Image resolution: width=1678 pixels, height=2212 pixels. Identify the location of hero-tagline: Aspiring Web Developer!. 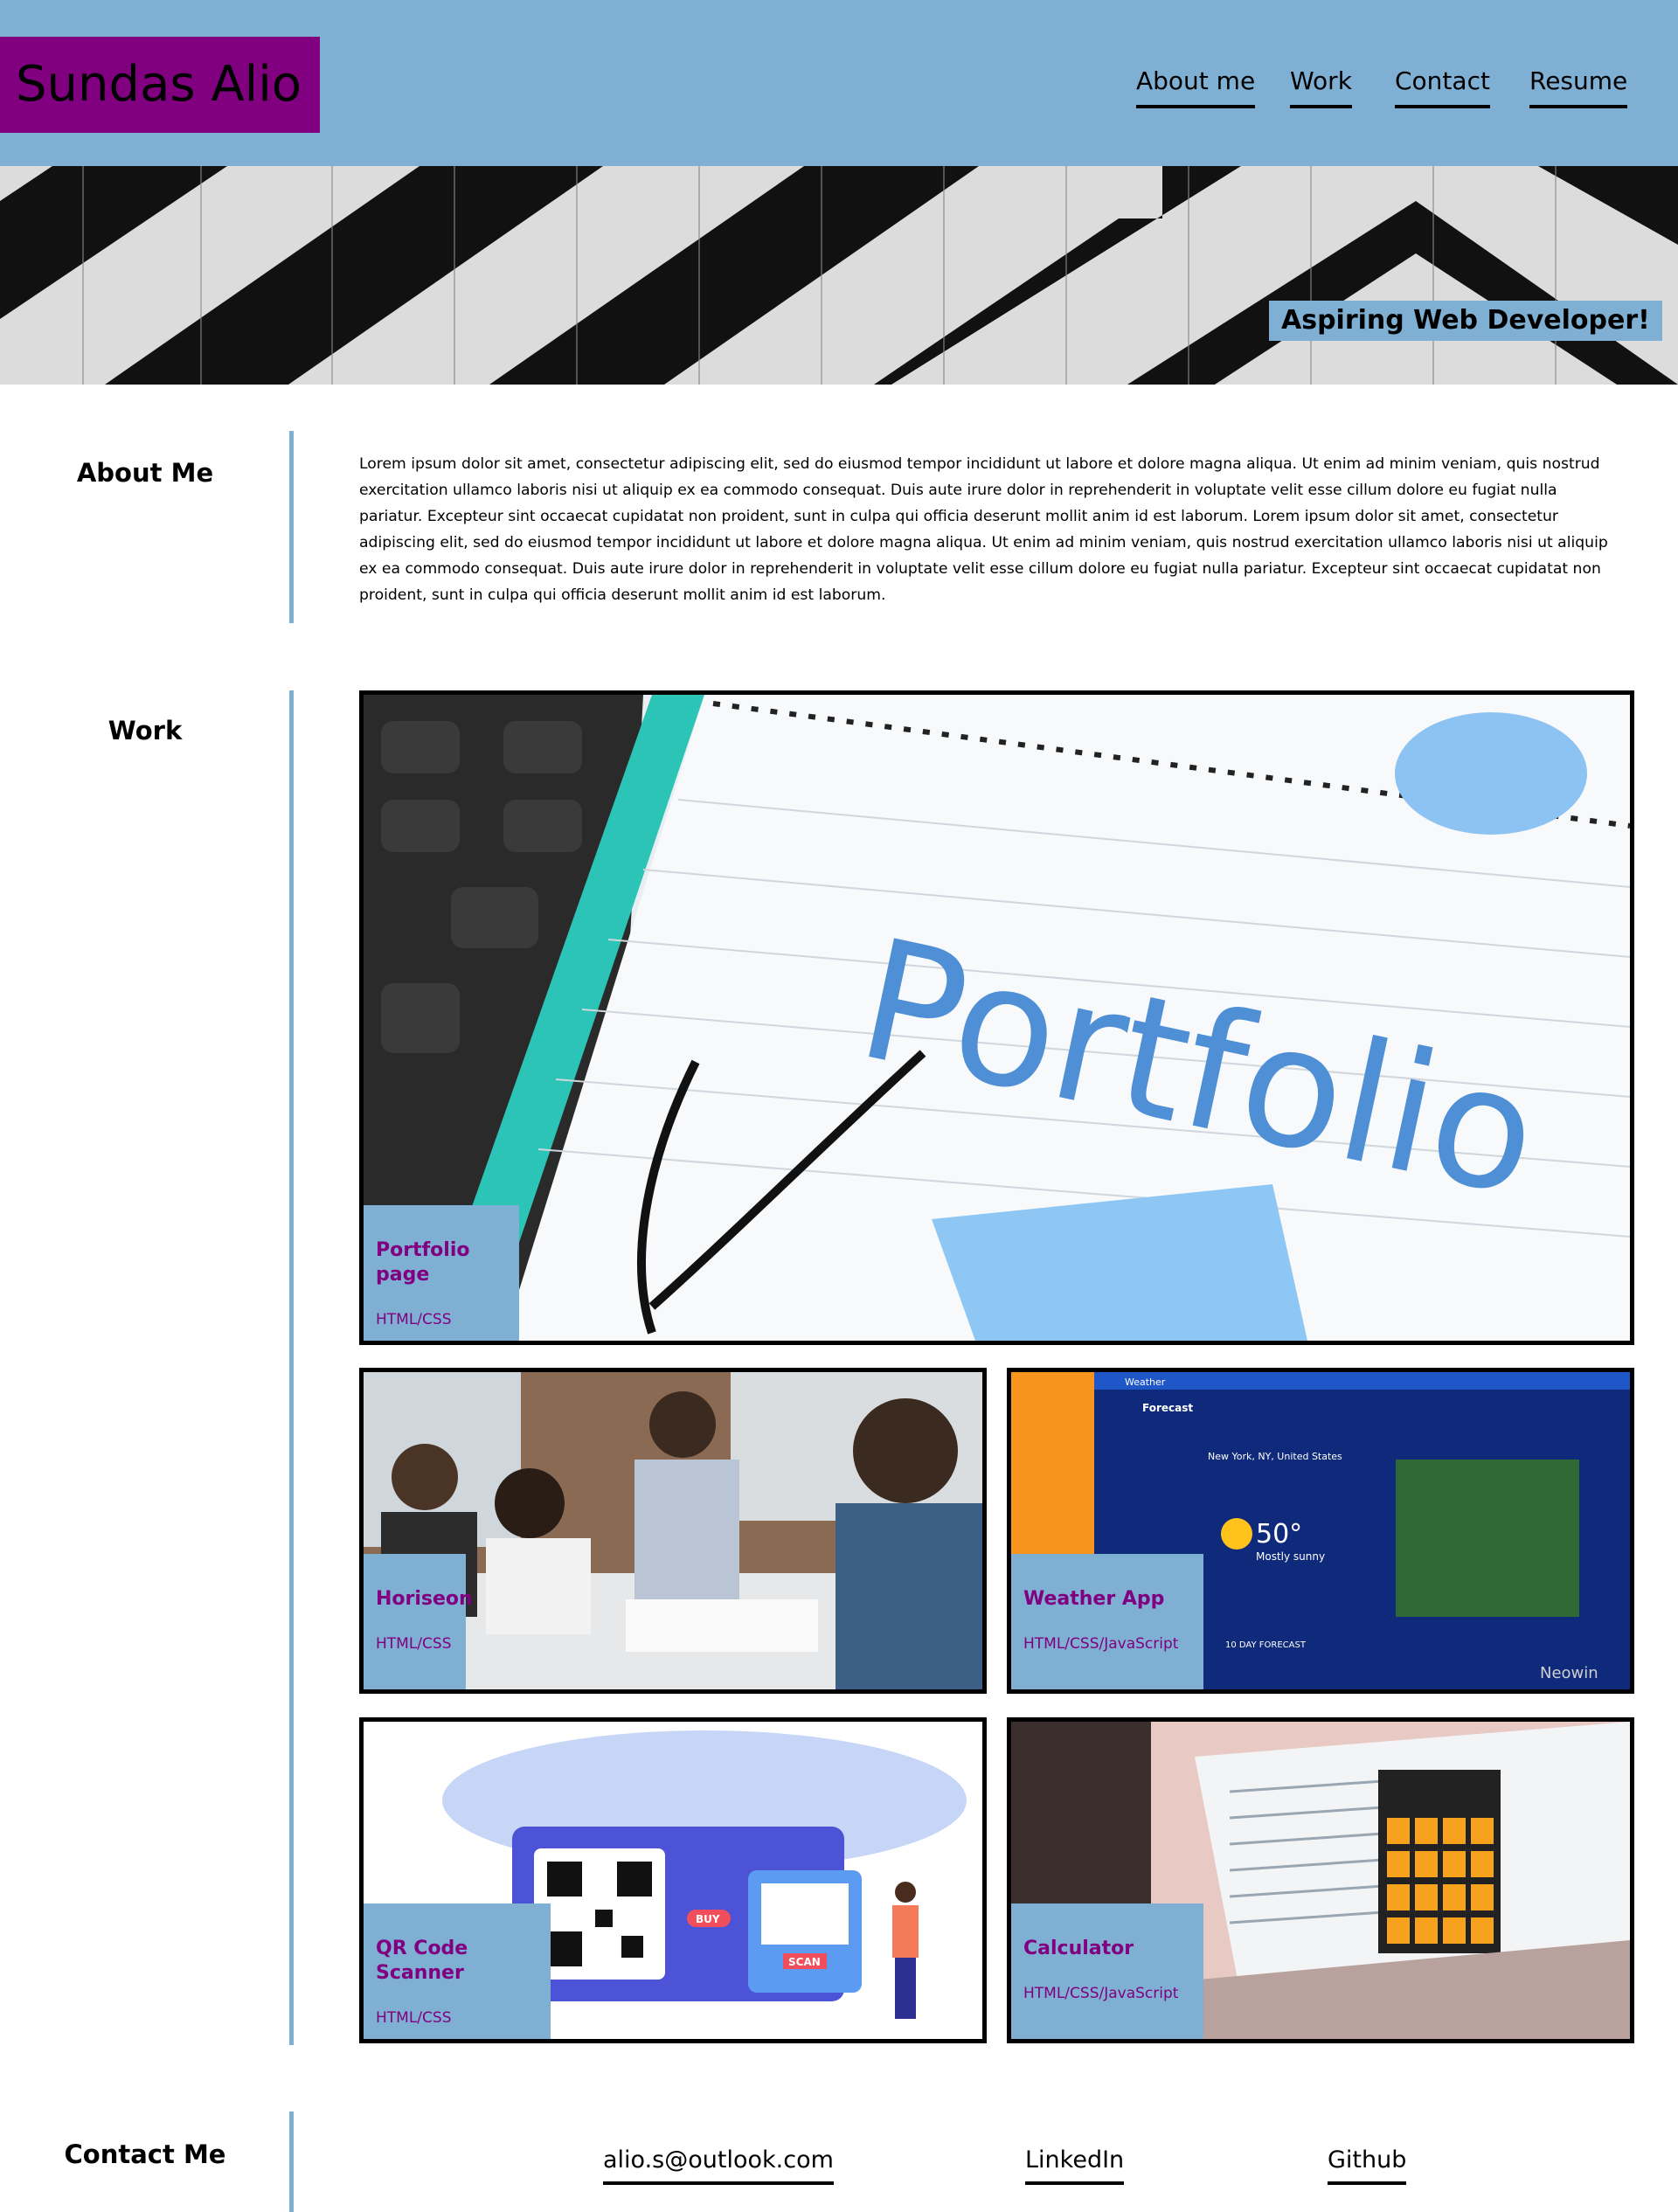
(1465, 321).